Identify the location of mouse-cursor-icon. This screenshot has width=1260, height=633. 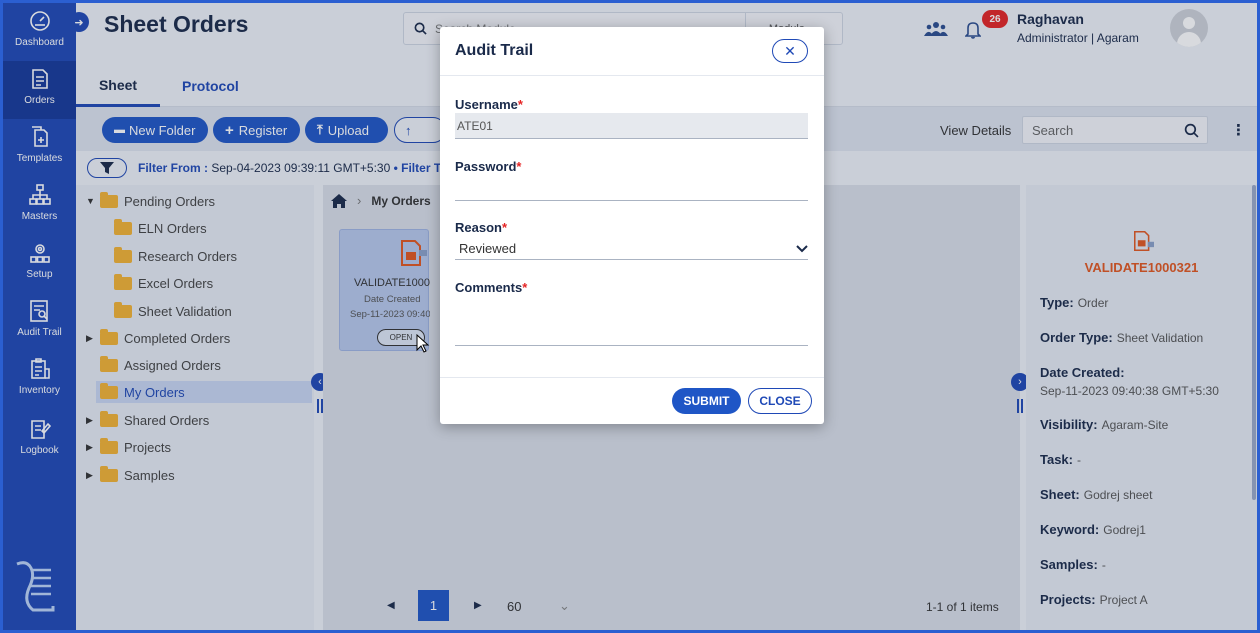
(423, 343).